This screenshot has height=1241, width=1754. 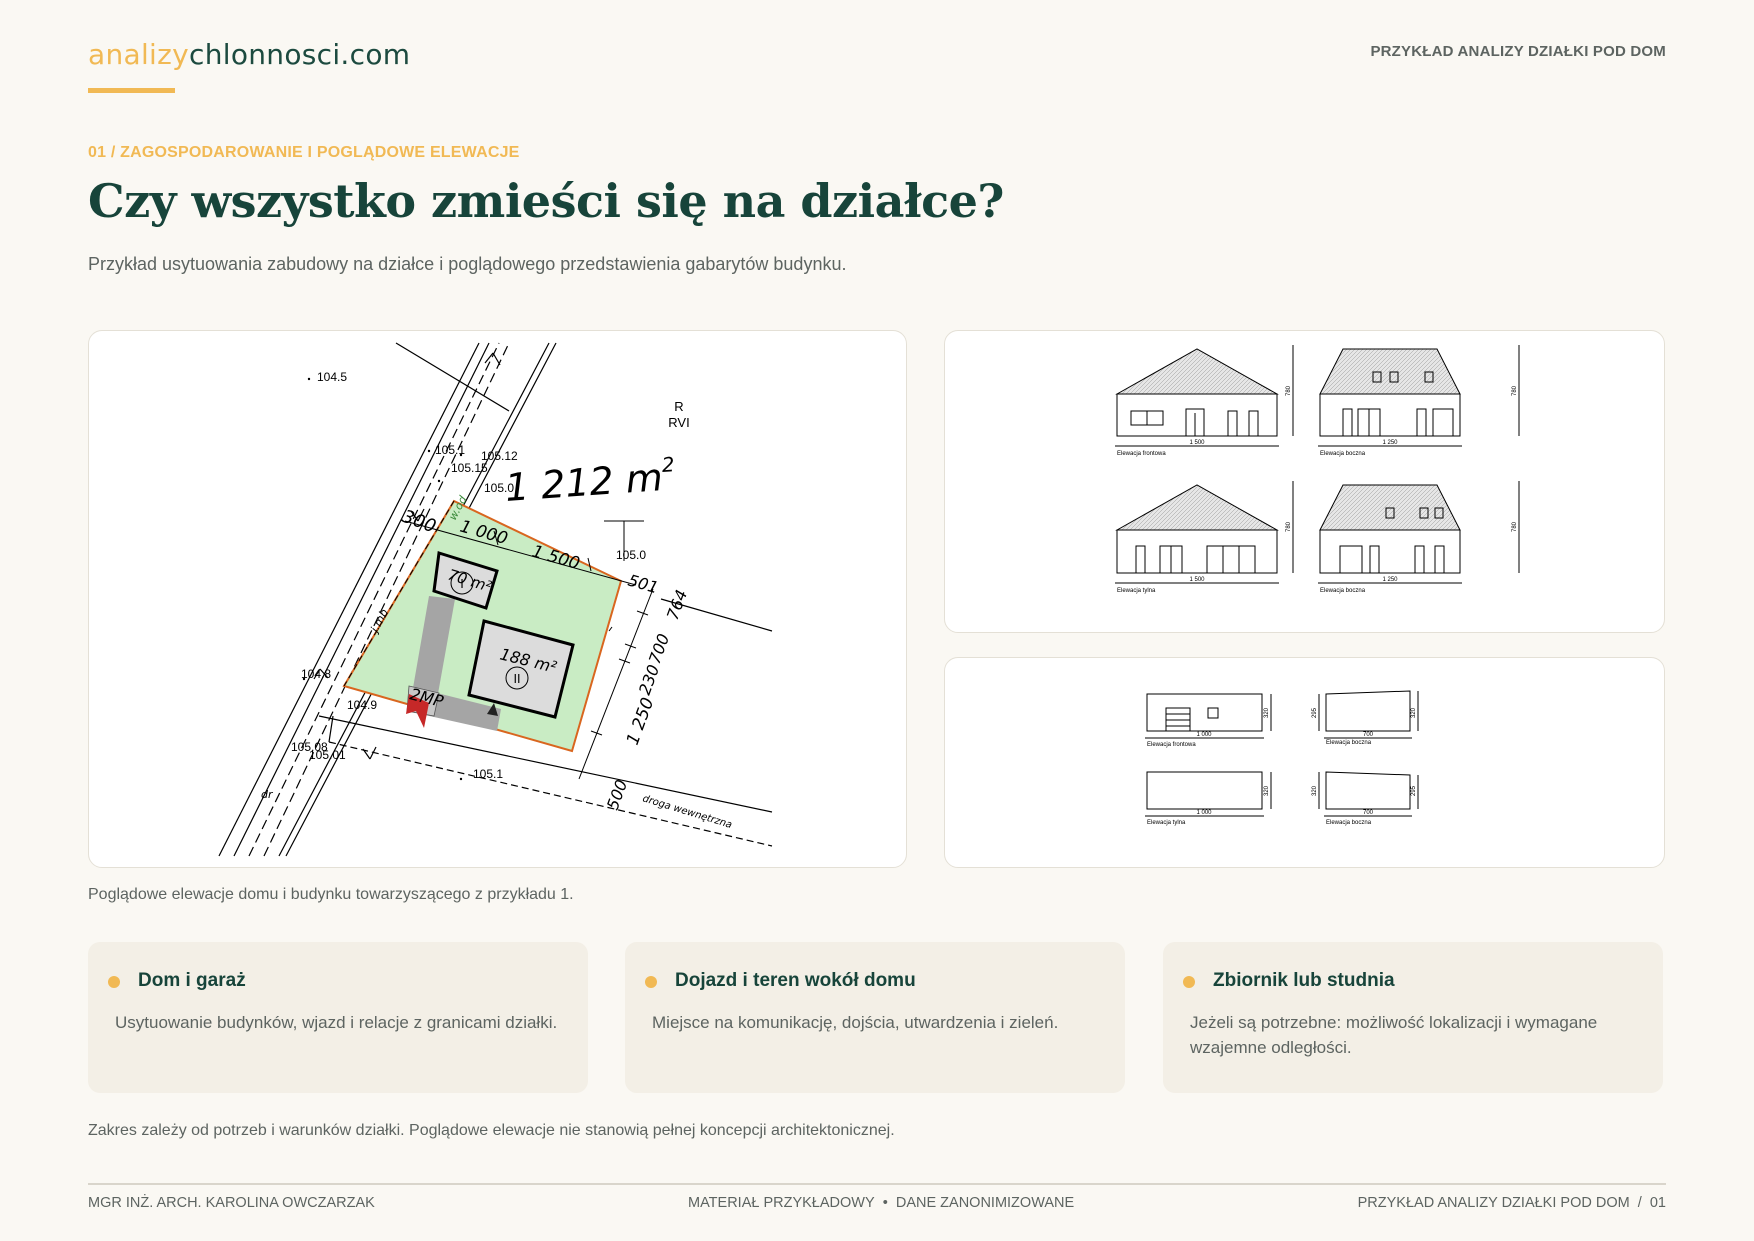 What do you see at coordinates (1197, 580) in the screenshot?
I see `house-dim-rear-width: 1 500` at bounding box center [1197, 580].